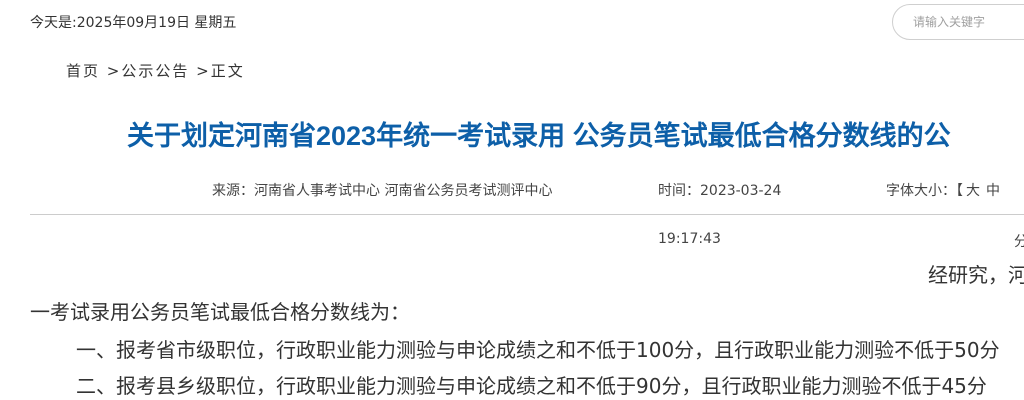 This screenshot has height=400, width=1024. Describe the element at coordinates (720, 191) in the screenshot. I see `article-time: 时间：2023-03-24` at that location.